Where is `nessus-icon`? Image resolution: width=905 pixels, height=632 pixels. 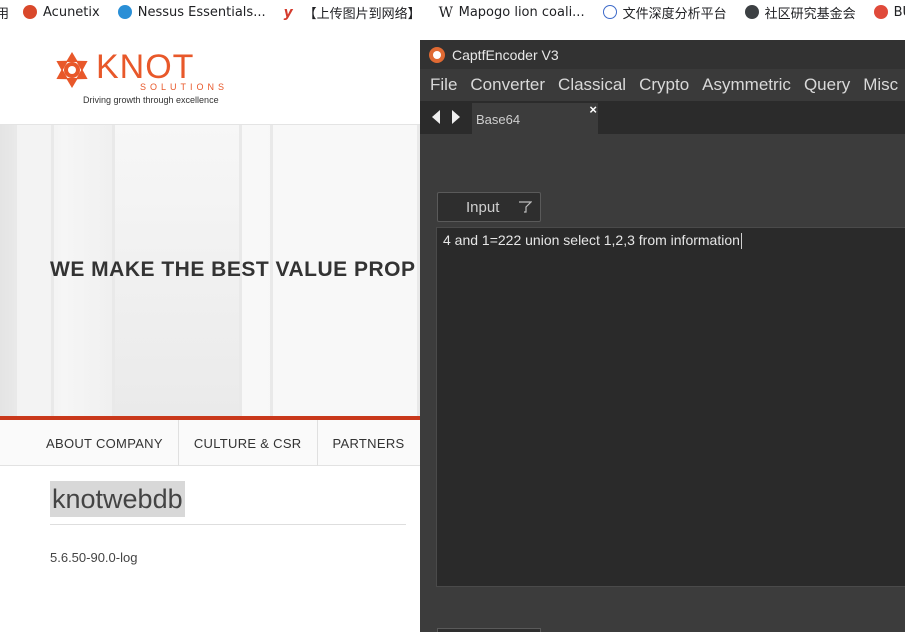
nessus-icon is located at coordinates (124, 12).